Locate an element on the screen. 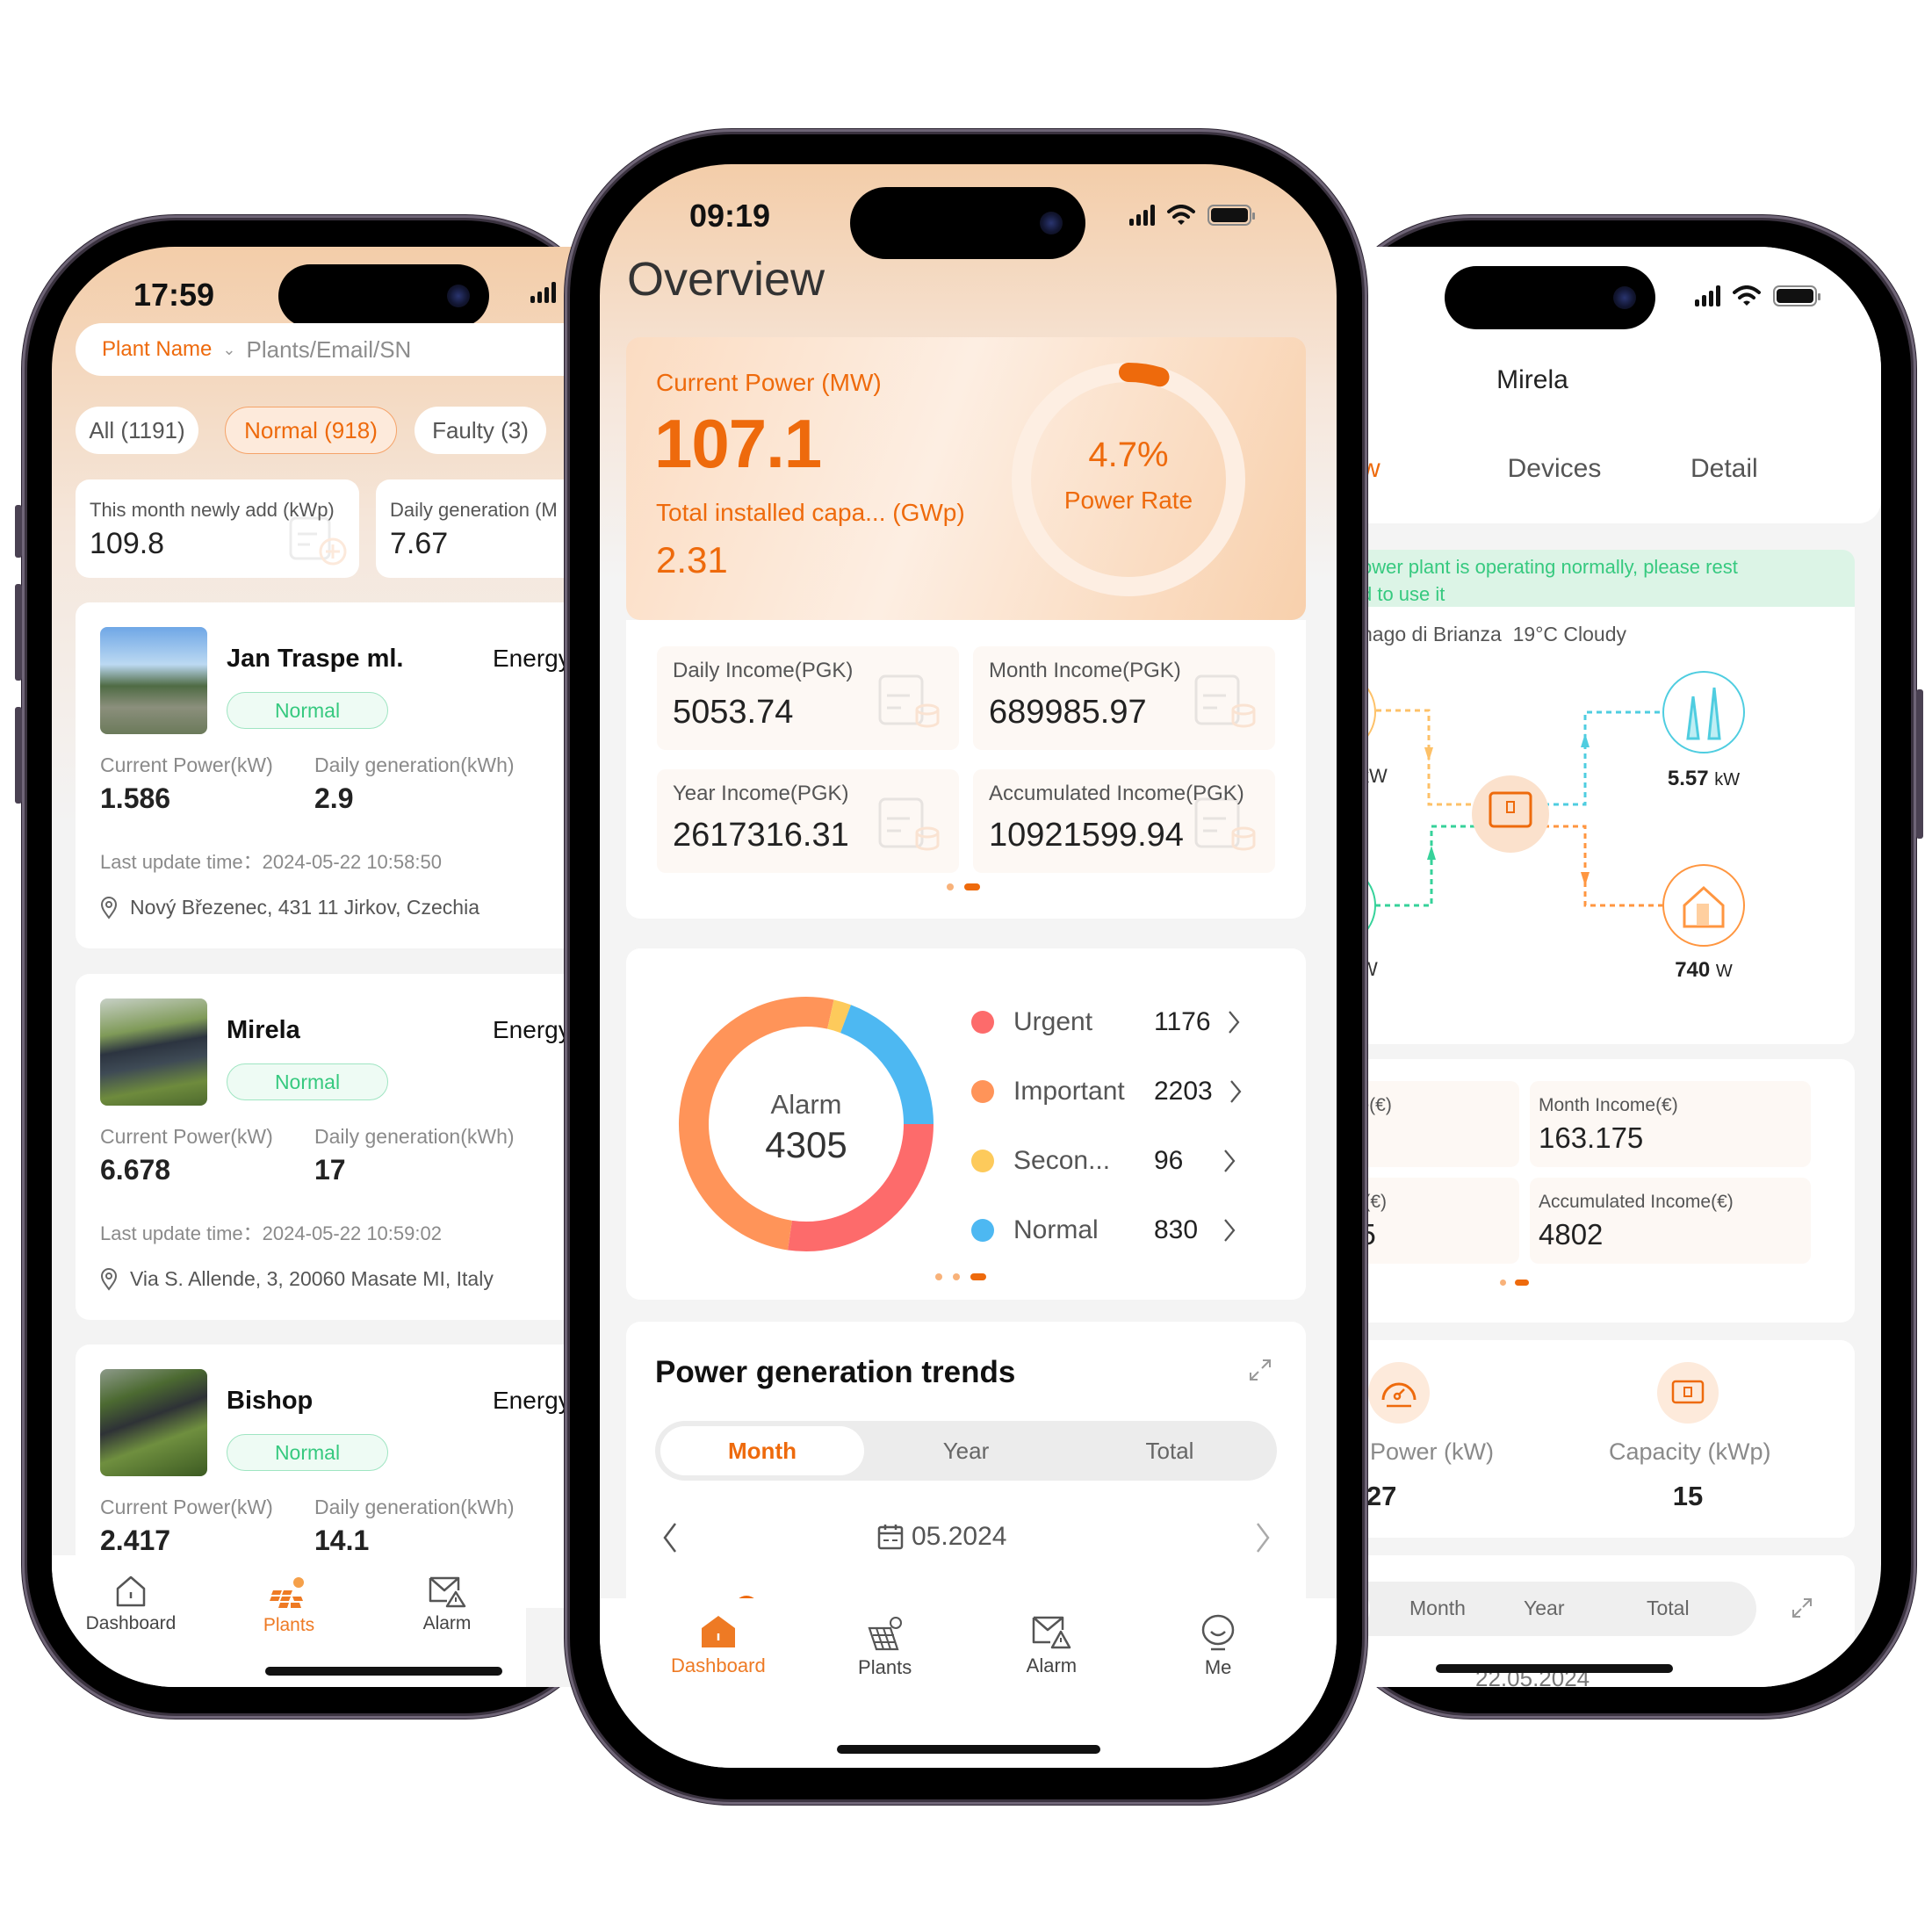 Image resolution: width=1932 pixels, height=1932 pixels. current-power-value: 6.678 is located at coordinates (135, 1170).